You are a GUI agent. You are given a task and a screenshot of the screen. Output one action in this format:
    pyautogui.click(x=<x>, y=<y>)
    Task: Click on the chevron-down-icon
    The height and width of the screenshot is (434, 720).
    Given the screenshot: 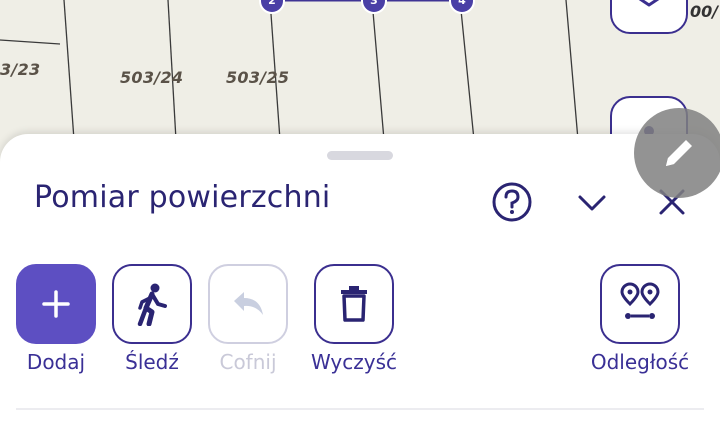 What is the action you would take?
    pyautogui.click(x=592, y=203)
    